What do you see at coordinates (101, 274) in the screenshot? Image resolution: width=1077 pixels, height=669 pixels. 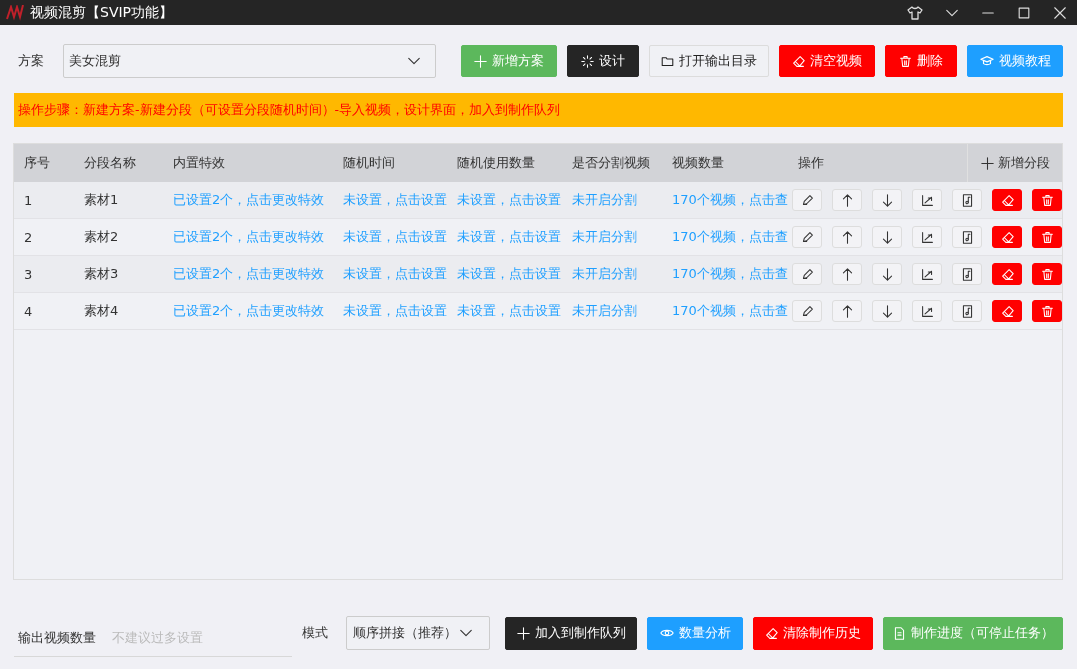 I see `table-cell-text: 素材3` at bounding box center [101, 274].